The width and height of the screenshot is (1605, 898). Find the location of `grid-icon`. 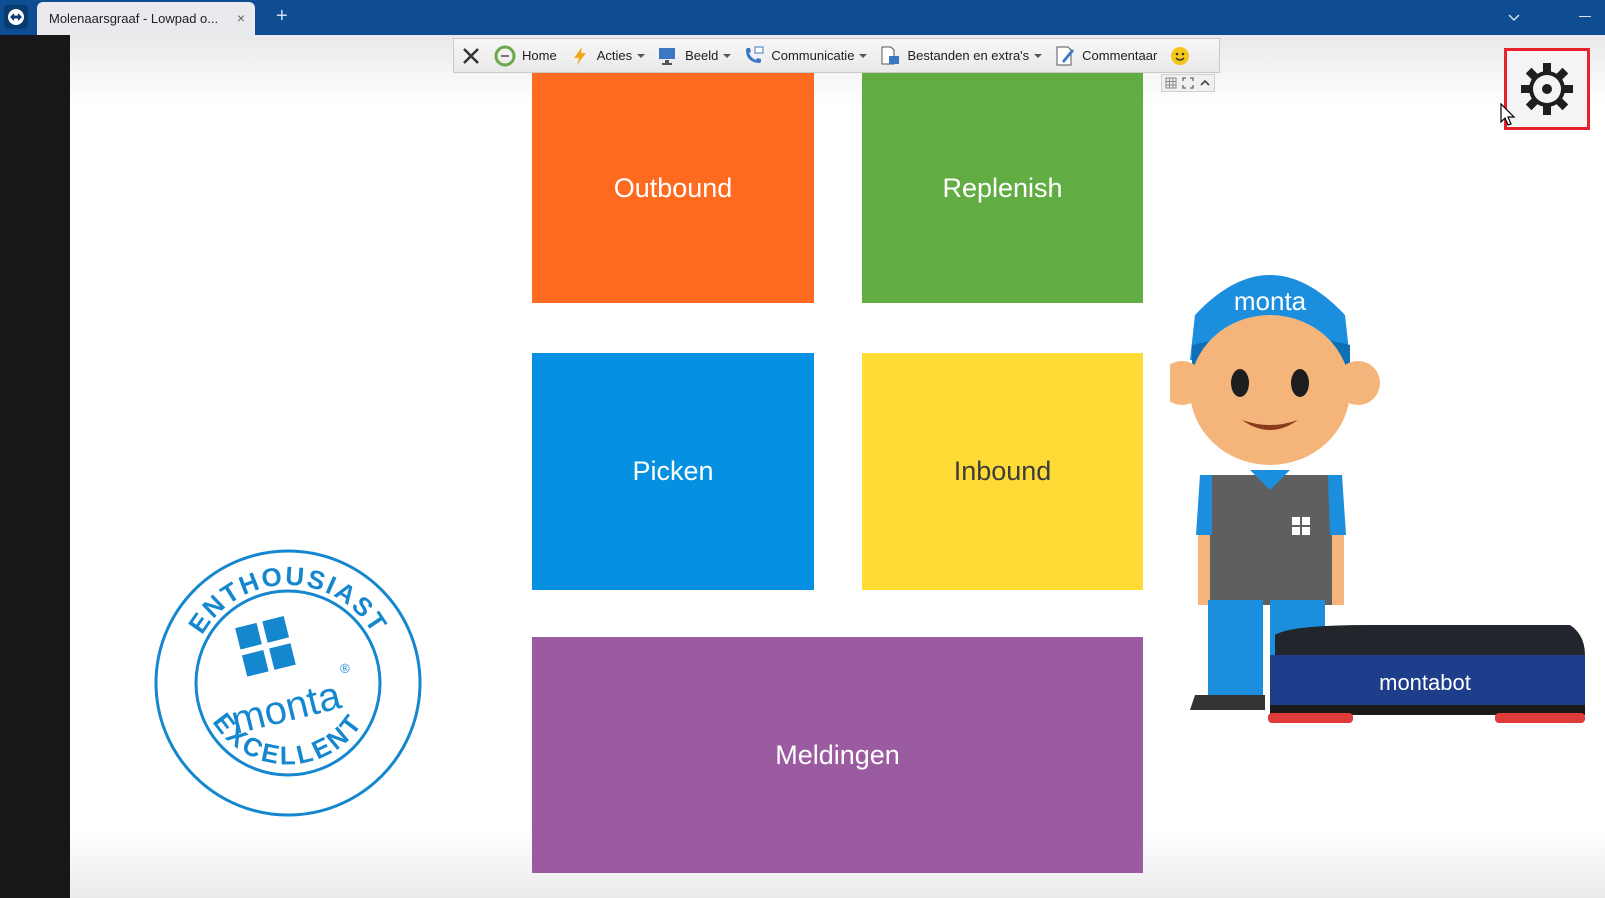

grid-icon is located at coordinates (1171, 83).